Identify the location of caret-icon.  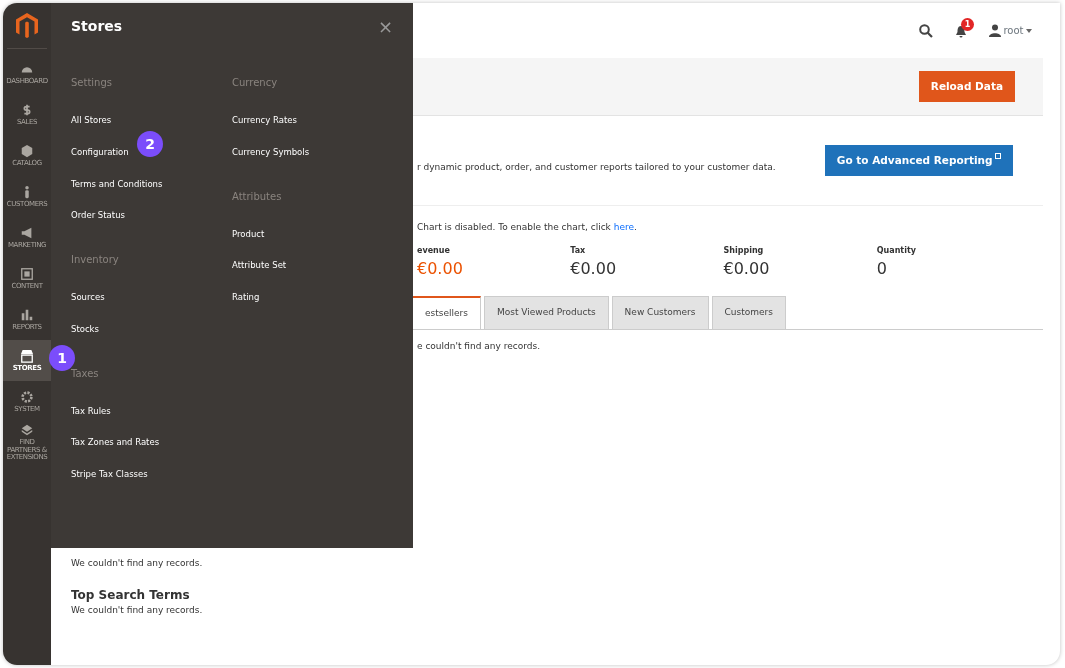
(1029, 30).